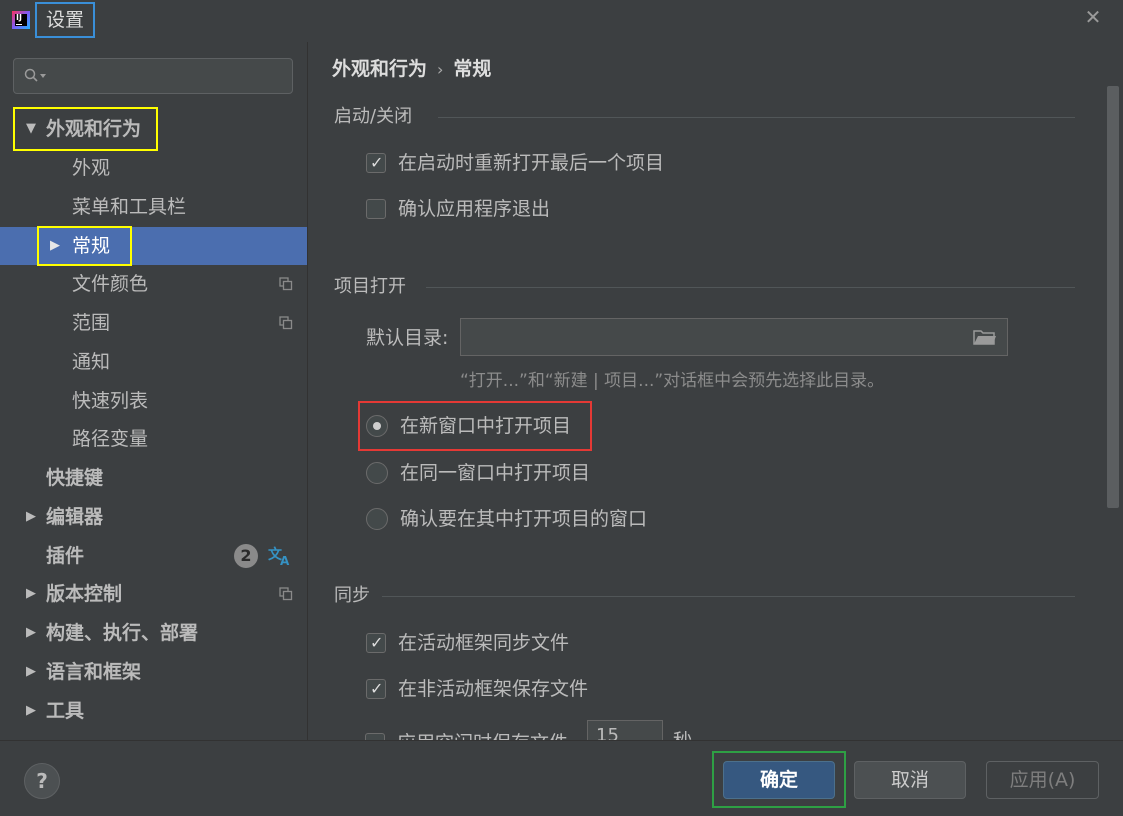 This screenshot has height=816, width=1123. Describe the element at coordinates (122, 633) in the screenshot. I see `sidebar-item-label: 构建、执行、部署` at that location.